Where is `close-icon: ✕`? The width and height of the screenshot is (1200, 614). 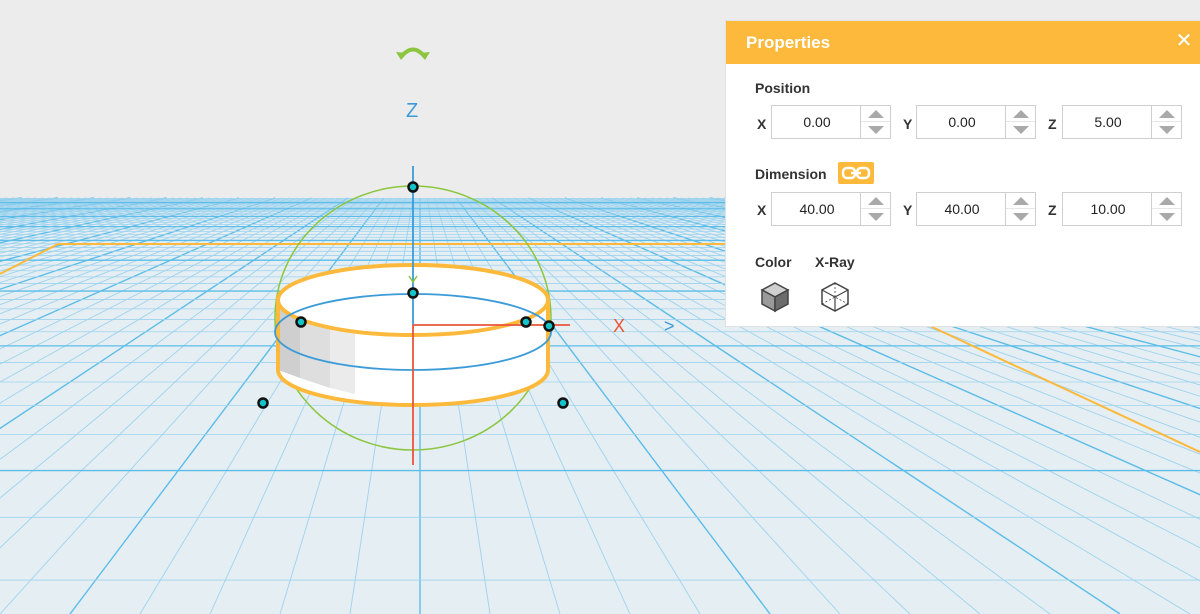 close-icon: ✕ is located at coordinates (1184, 41).